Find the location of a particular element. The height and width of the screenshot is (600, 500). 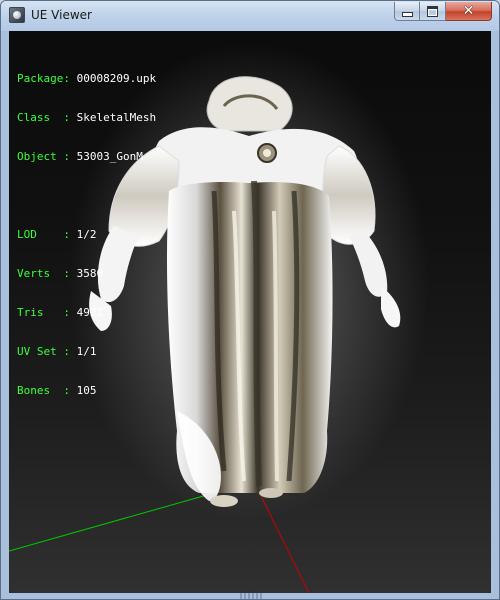

maximize-button is located at coordinates (433, 11).